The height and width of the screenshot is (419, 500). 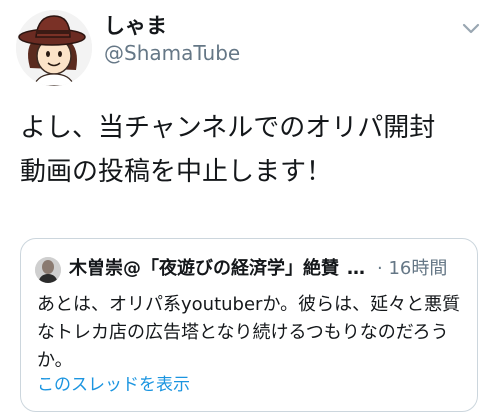 I want to click on quoted-author-name: 木曽崇@「夜遊びの経済学」絶賛, so click(x=204, y=268).